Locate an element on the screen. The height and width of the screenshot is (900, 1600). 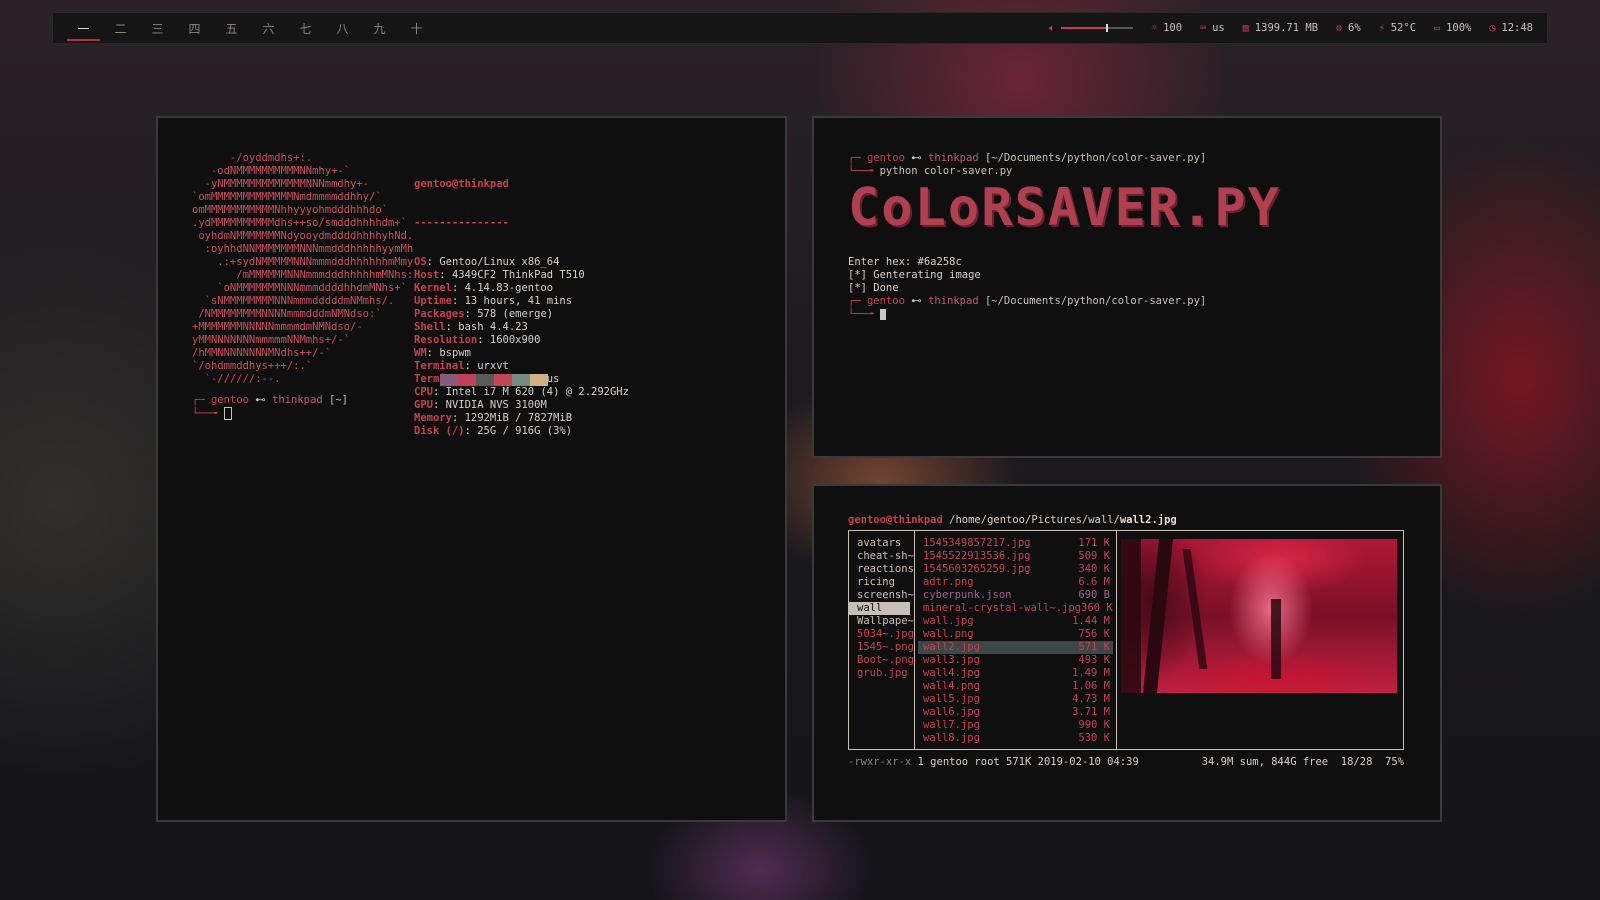
workspace-8: 八 is located at coordinates (342, 28).